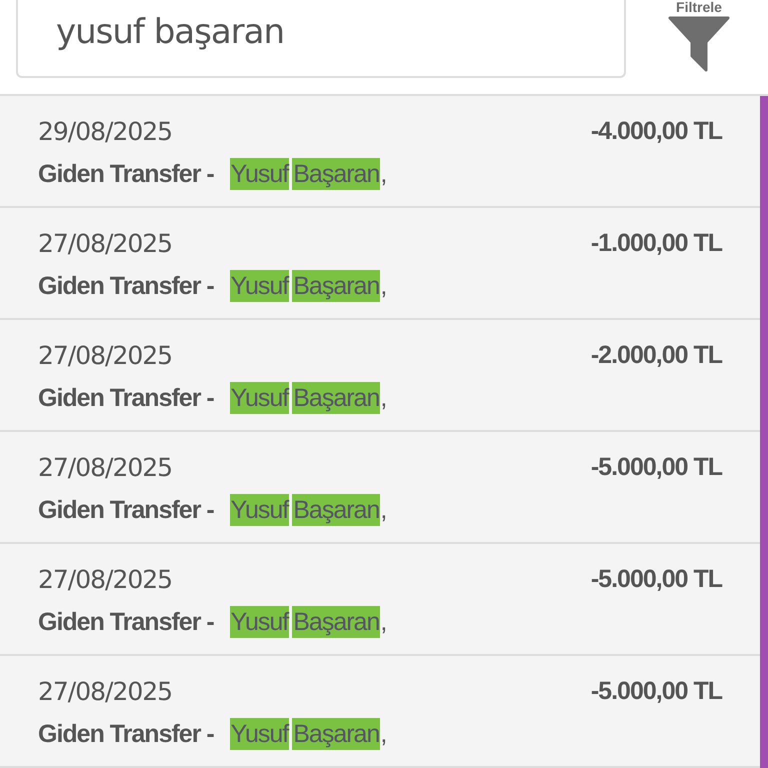 The width and height of the screenshot is (768, 768). I want to click on transaction-amount: -4.000,00 TL, so click(656, 131).